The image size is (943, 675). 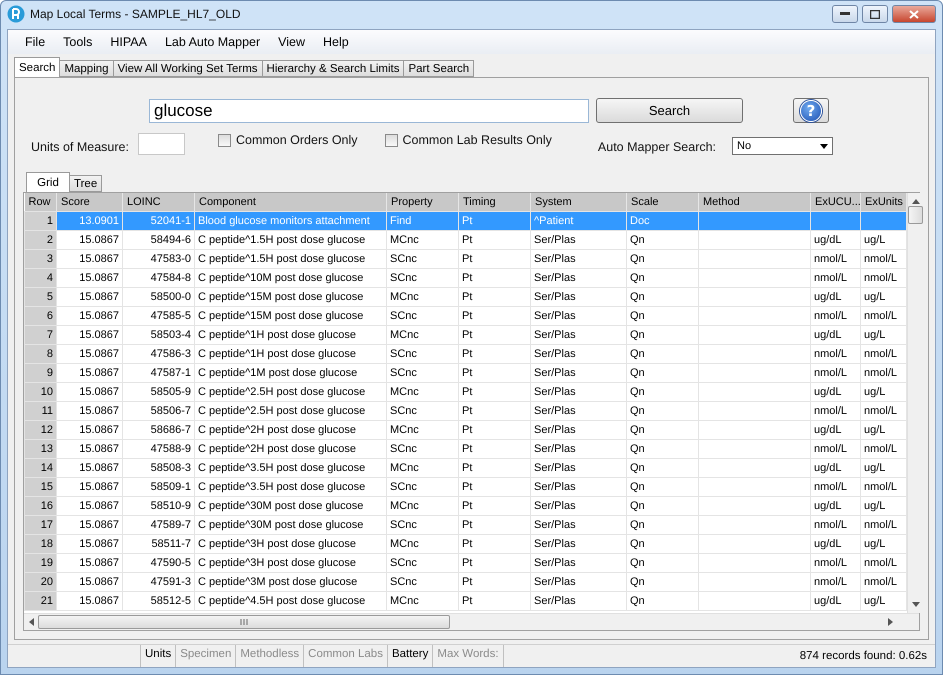 What do you see at coordinates (662, 202) in the screenshot?
I see `column-header: Scale` at bounding box center [662, 202].